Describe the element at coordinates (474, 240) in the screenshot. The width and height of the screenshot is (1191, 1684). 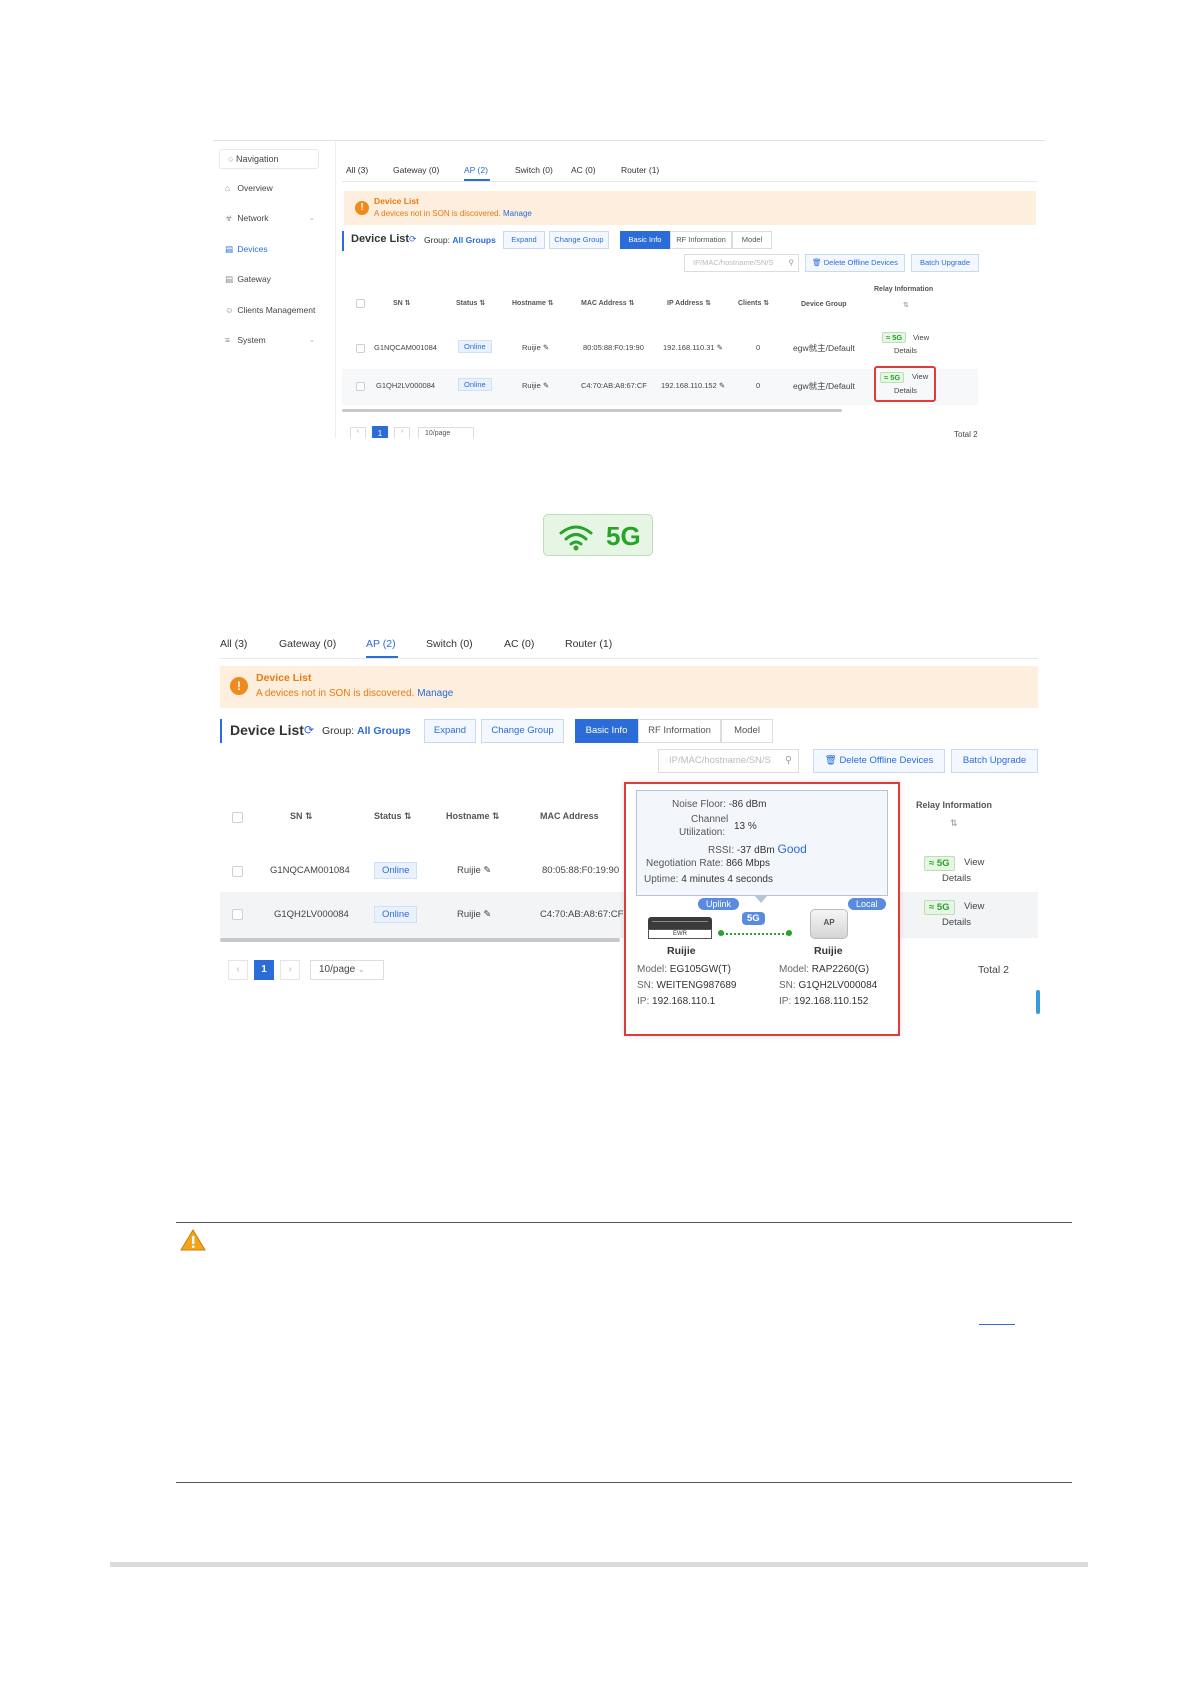
I see `group-value: All Groups` at that location.